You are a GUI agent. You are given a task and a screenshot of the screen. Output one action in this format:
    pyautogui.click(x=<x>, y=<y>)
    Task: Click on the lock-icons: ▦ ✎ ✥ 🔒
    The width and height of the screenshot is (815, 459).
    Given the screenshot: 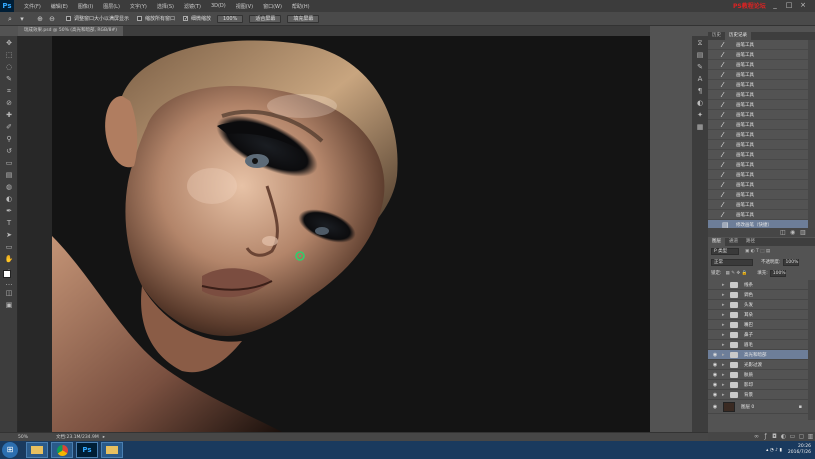 What is the action you would take?
    pyautogui.click(x=737, y=273)
    